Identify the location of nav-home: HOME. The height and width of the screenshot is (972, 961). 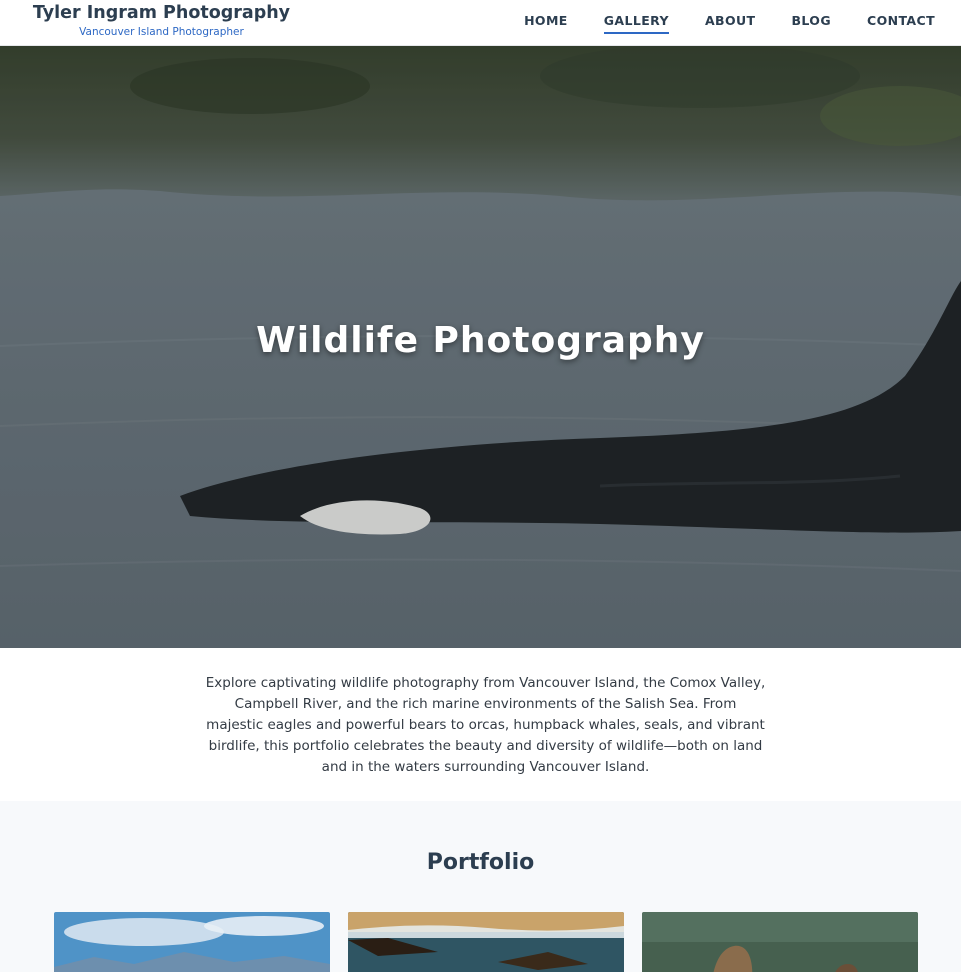
(546, 23).